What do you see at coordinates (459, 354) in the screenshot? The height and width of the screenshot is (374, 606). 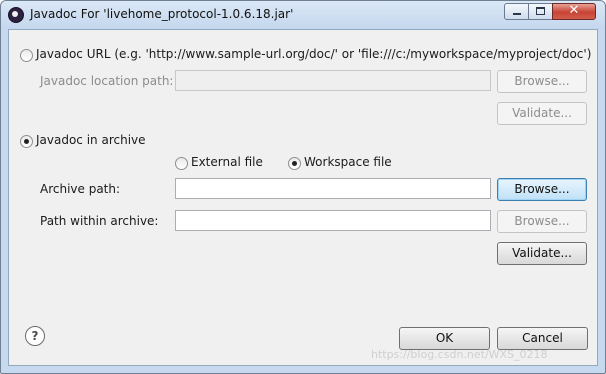 I see `watermark-text: https://blog.csdn.net/WXS_0218` at bounding box center [459, 354].